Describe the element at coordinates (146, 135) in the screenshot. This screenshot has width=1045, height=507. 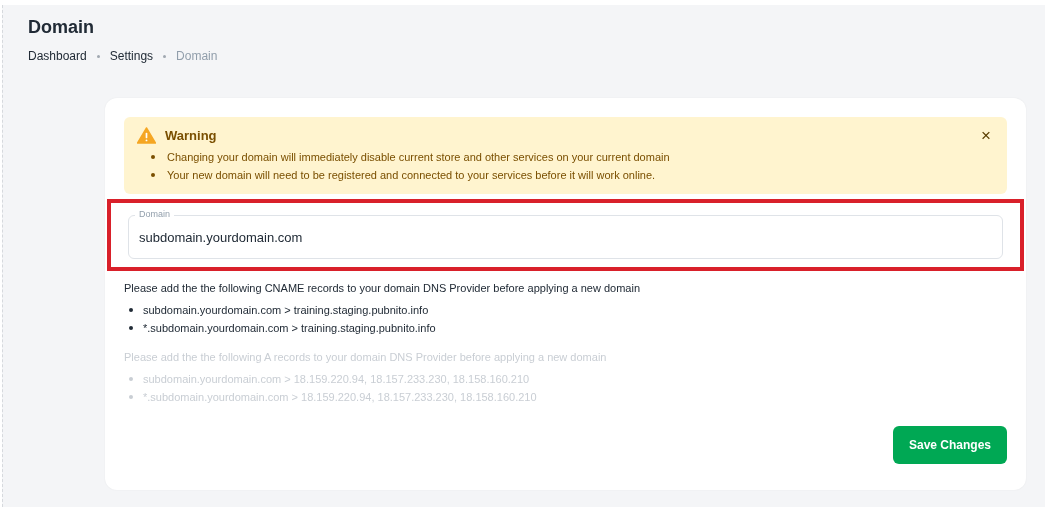
I see `warning-icon` at that location.